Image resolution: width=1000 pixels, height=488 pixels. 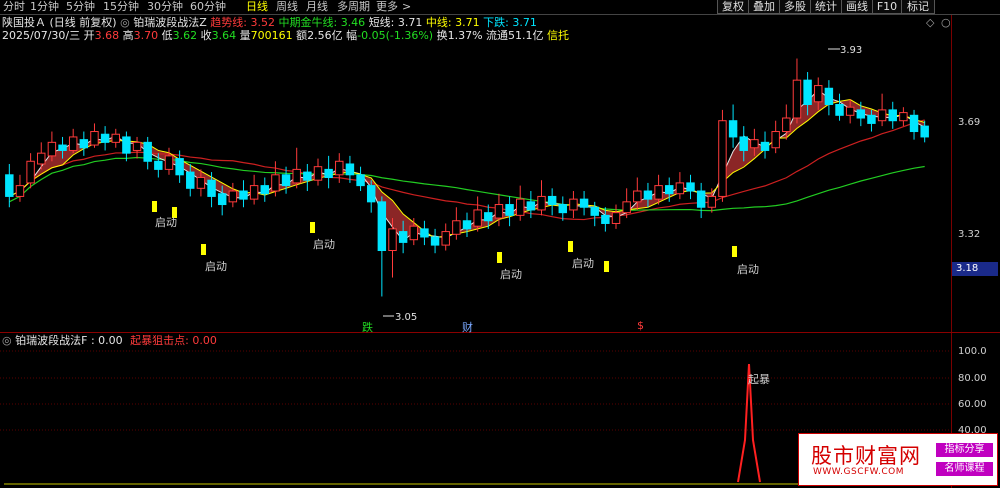 What do you see at coordinates (748, 269) in the screenshot?
I see `signal-label-6: 启动` at bounding box center [748, 269].